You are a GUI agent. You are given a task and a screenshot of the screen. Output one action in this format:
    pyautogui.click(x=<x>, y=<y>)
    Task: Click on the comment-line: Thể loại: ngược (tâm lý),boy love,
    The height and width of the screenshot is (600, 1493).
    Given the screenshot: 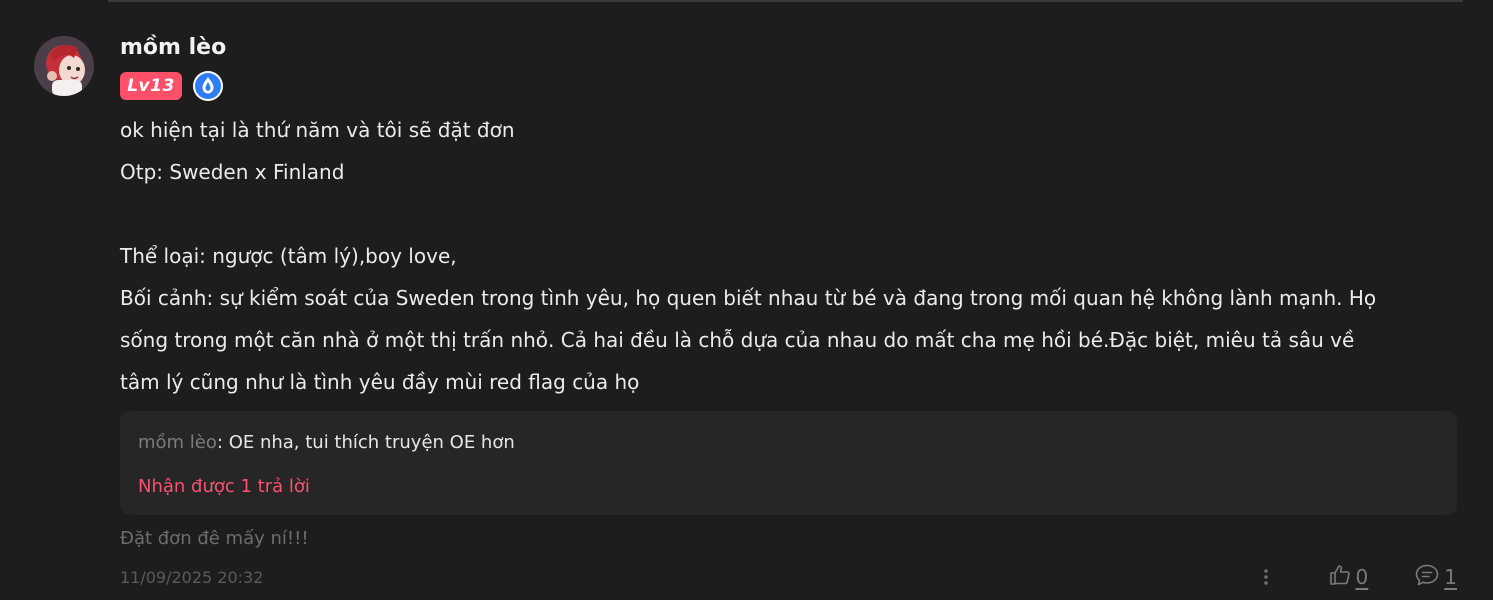 What is the action you would take?
    pyautogui.click(x=288, y=256)
    